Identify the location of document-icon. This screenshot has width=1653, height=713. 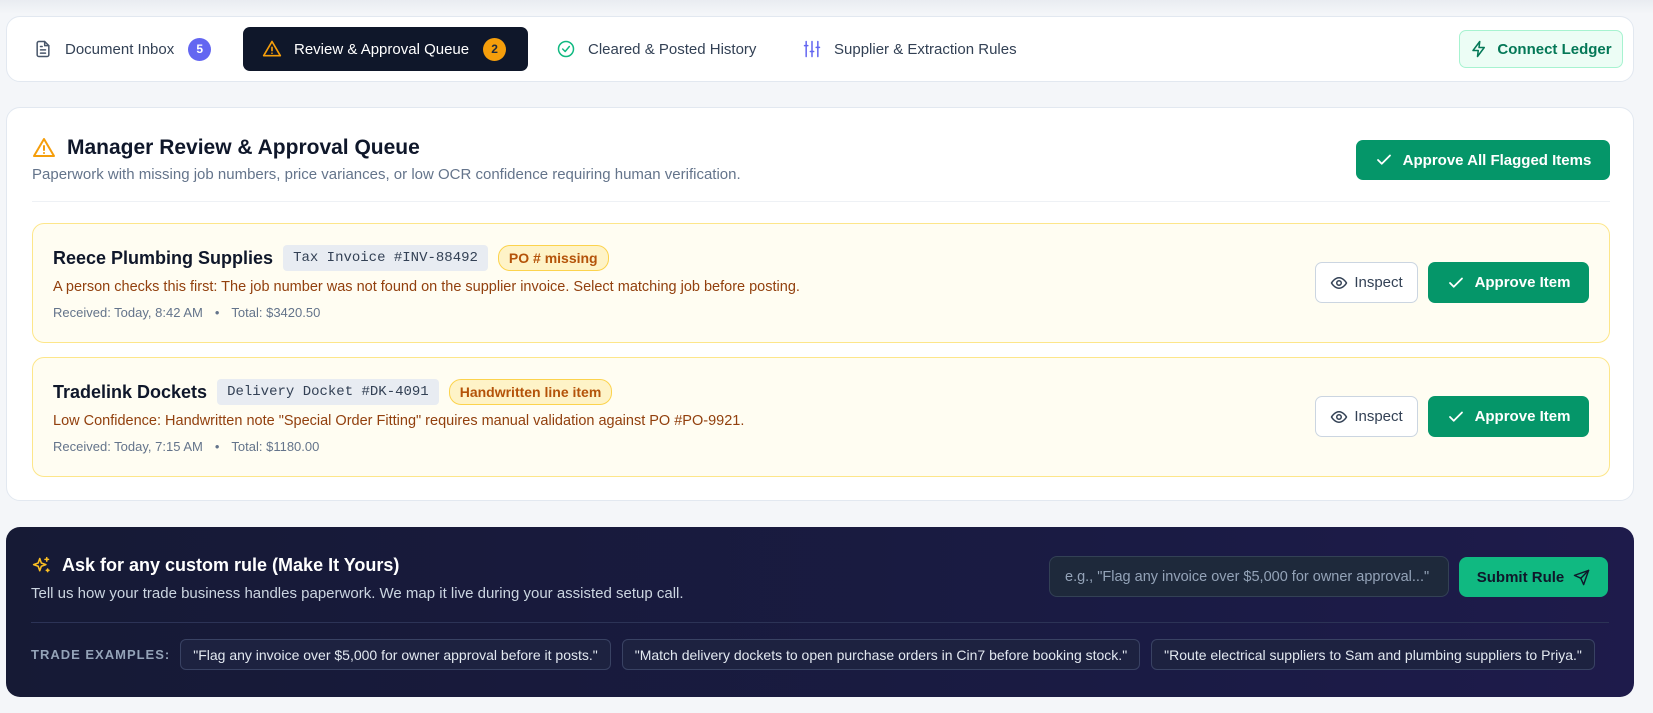
(43, 49).